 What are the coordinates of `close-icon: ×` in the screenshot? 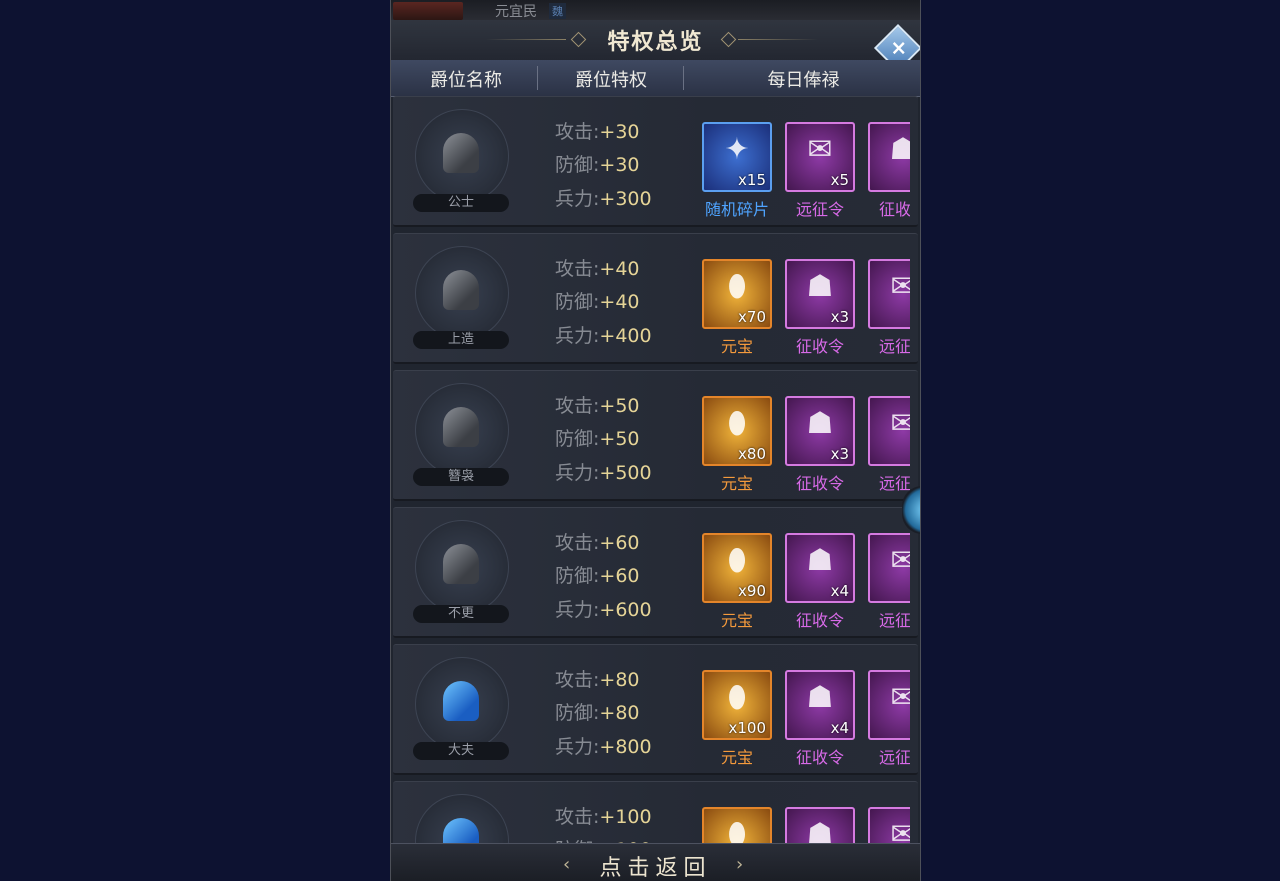 It's located at (899, 47).